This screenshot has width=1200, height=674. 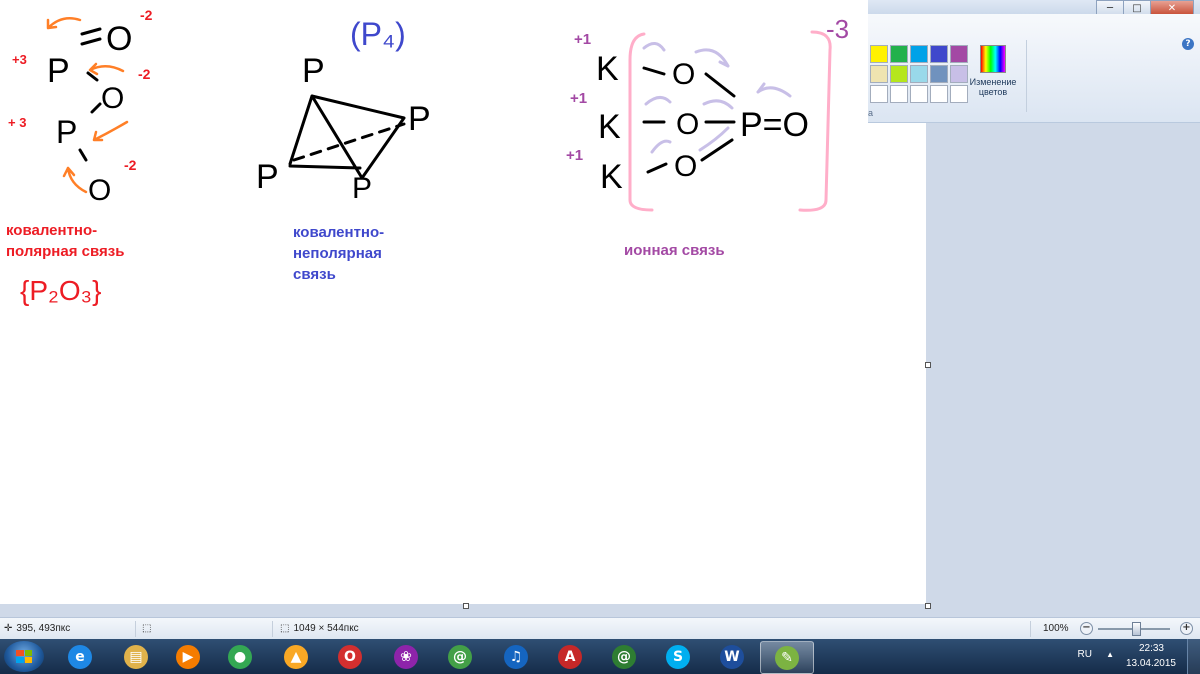 What do you see at coordinates (99, 190) in the screenshot?
I see `atom-o3: O` at bounding box center [99, 190].